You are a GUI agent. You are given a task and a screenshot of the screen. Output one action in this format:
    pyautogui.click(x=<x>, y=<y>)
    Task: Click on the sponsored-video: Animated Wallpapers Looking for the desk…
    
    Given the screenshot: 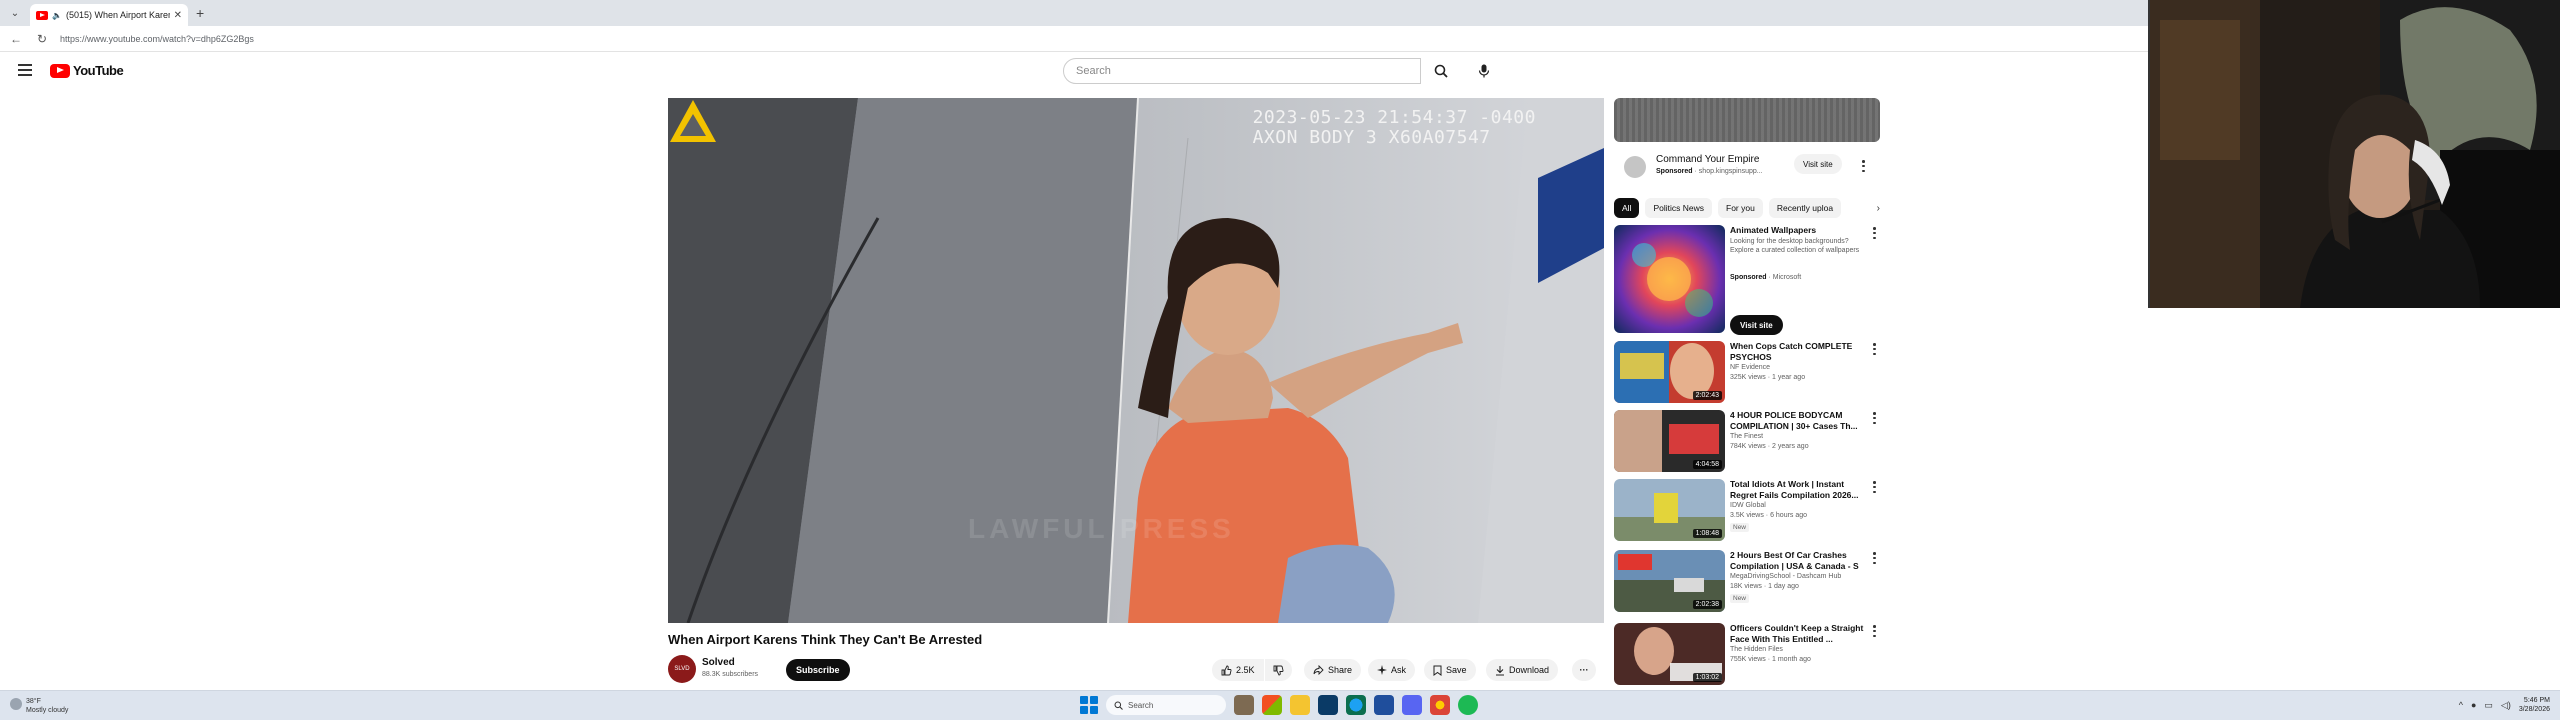 What is the action you would take?
    pyautogui.click(x=1749, y=281)
    